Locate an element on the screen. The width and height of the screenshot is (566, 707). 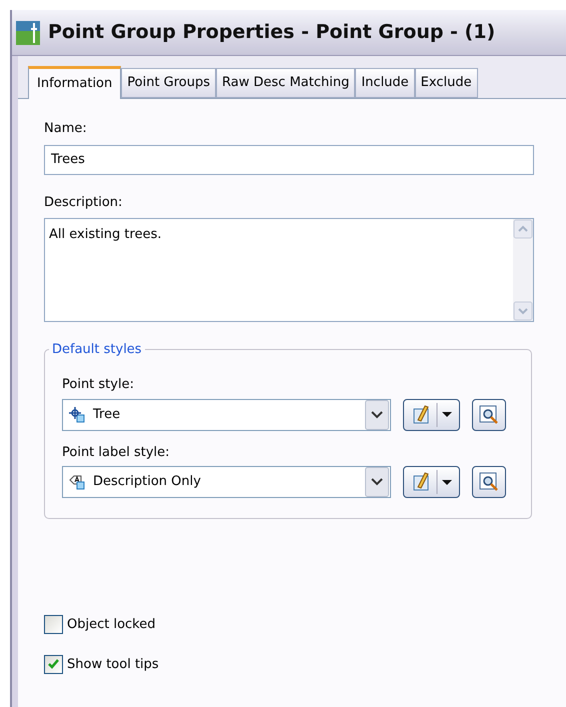
checkbox-label: Show tool tips is located at coordinates (113, 665).